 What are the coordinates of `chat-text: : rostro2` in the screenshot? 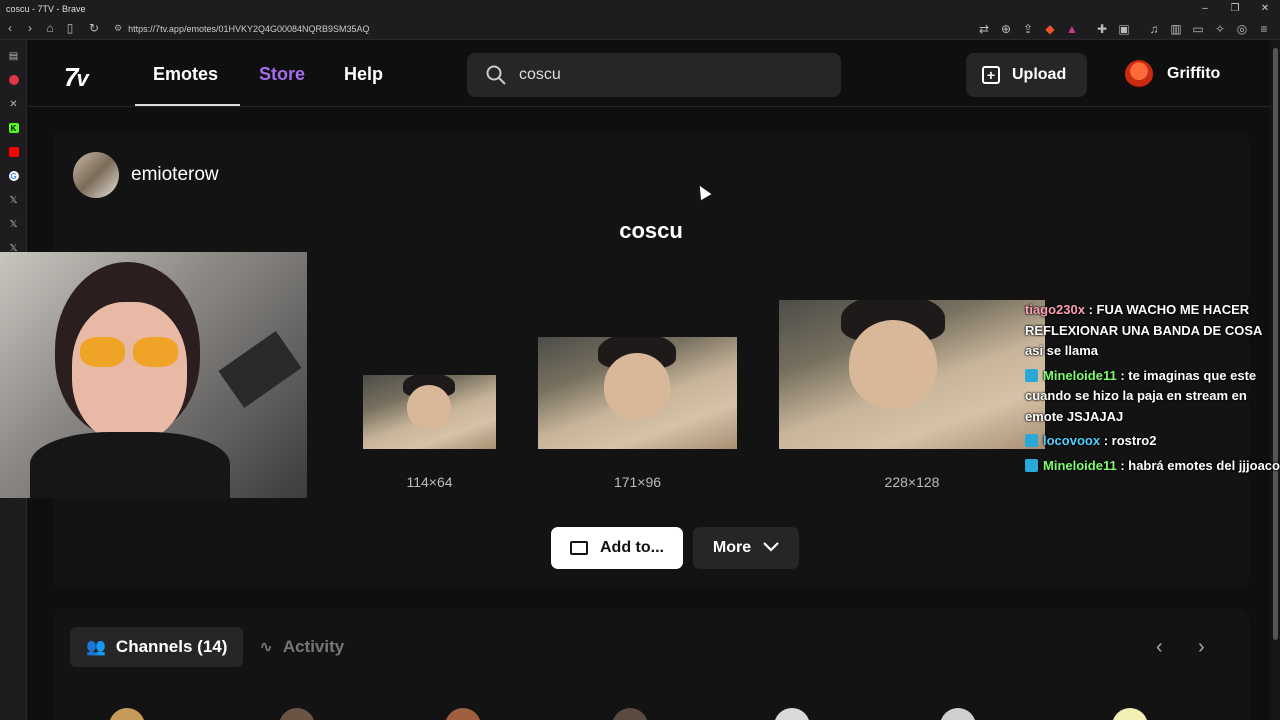 It's located at (1128, 440).